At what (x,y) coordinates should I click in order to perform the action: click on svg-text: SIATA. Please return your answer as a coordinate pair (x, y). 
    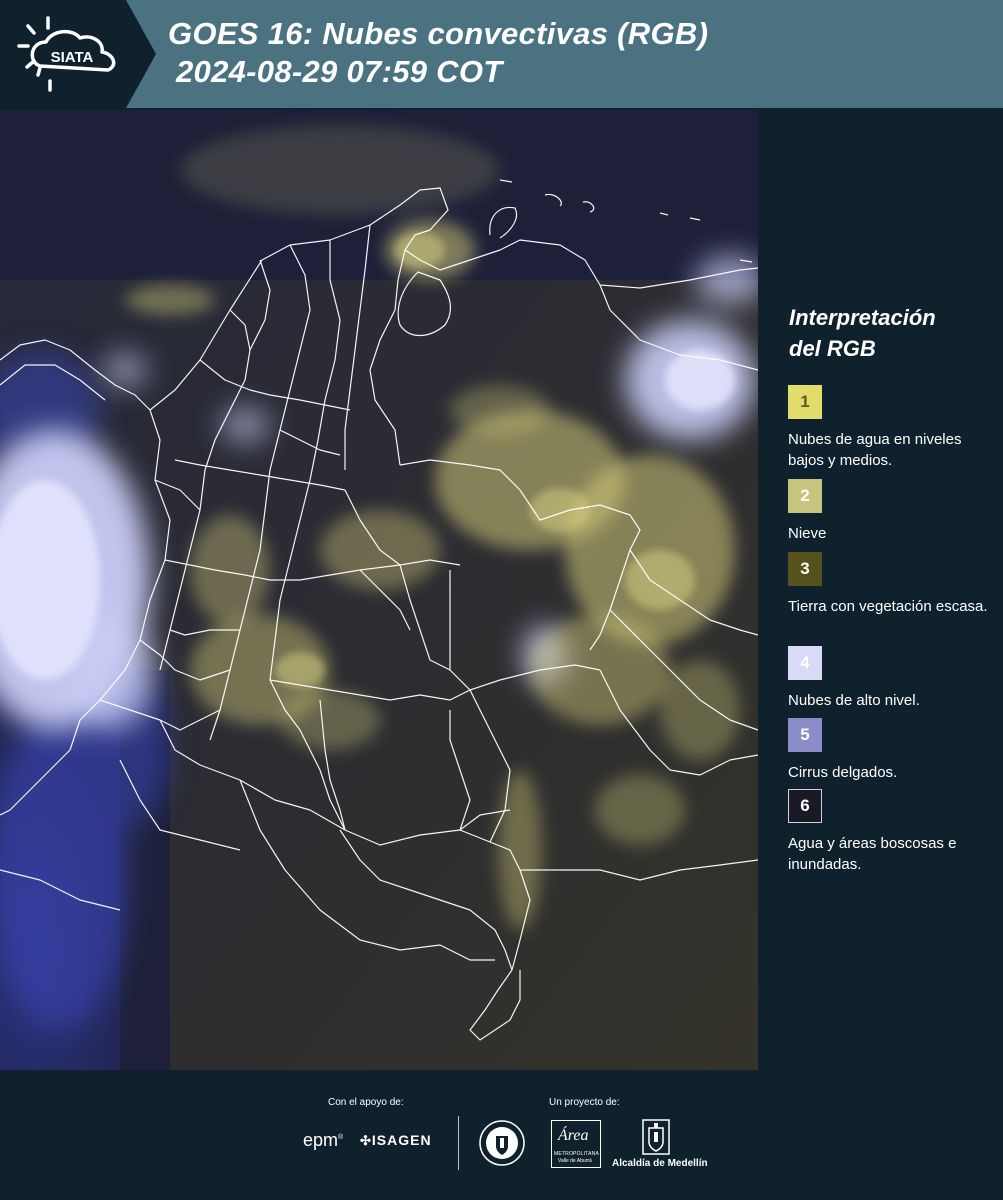
    Looking at the image, I should click on (72, 57).